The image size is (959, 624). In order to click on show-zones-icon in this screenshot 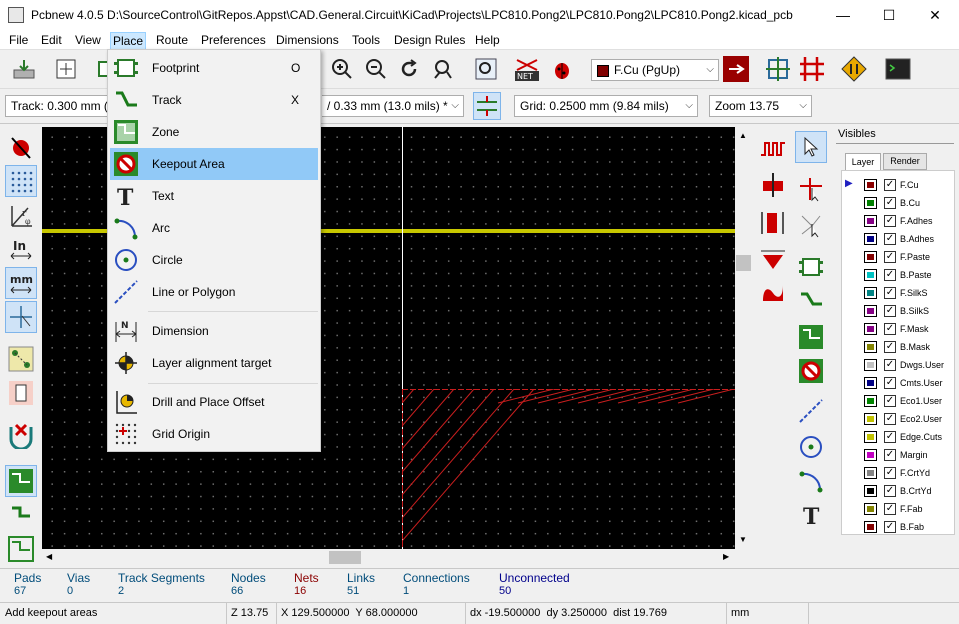, I will do `click(21, 481)`.